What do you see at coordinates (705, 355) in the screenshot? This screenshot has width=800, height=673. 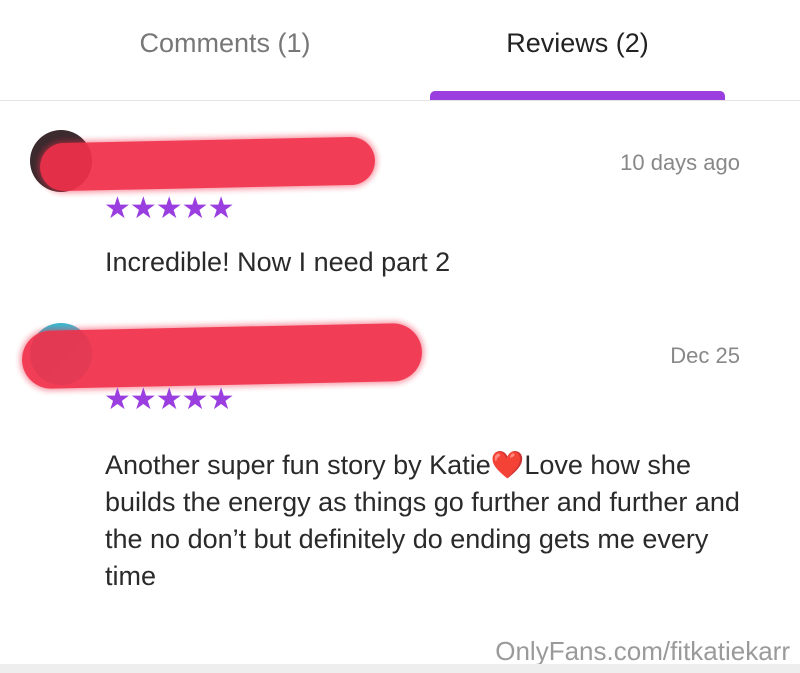 I see `review-time: Dec 25` at bounding box center [705, 355].